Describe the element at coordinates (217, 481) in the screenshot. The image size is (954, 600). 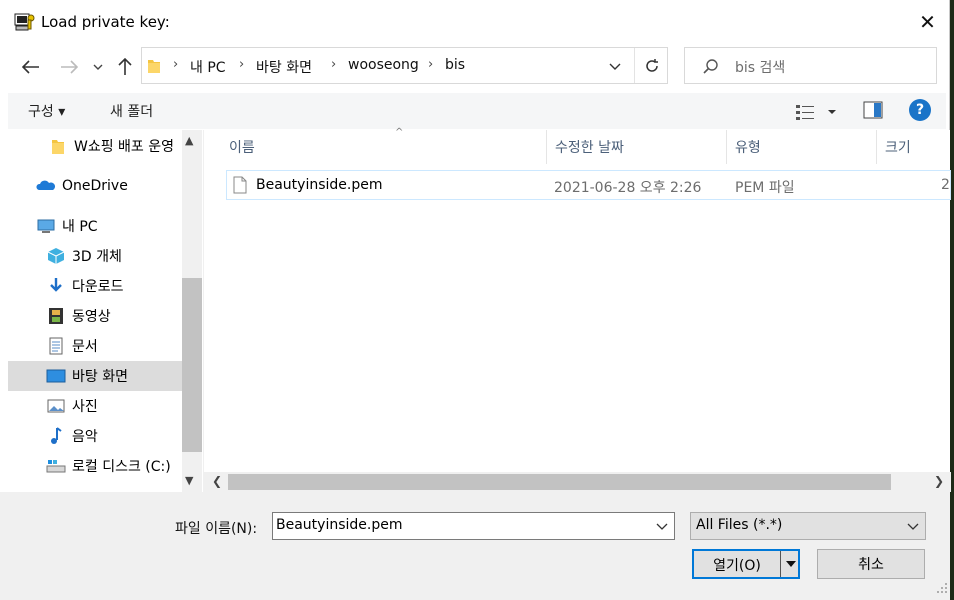
I see `scroll-left-arrow-icon: ❮` at that location.